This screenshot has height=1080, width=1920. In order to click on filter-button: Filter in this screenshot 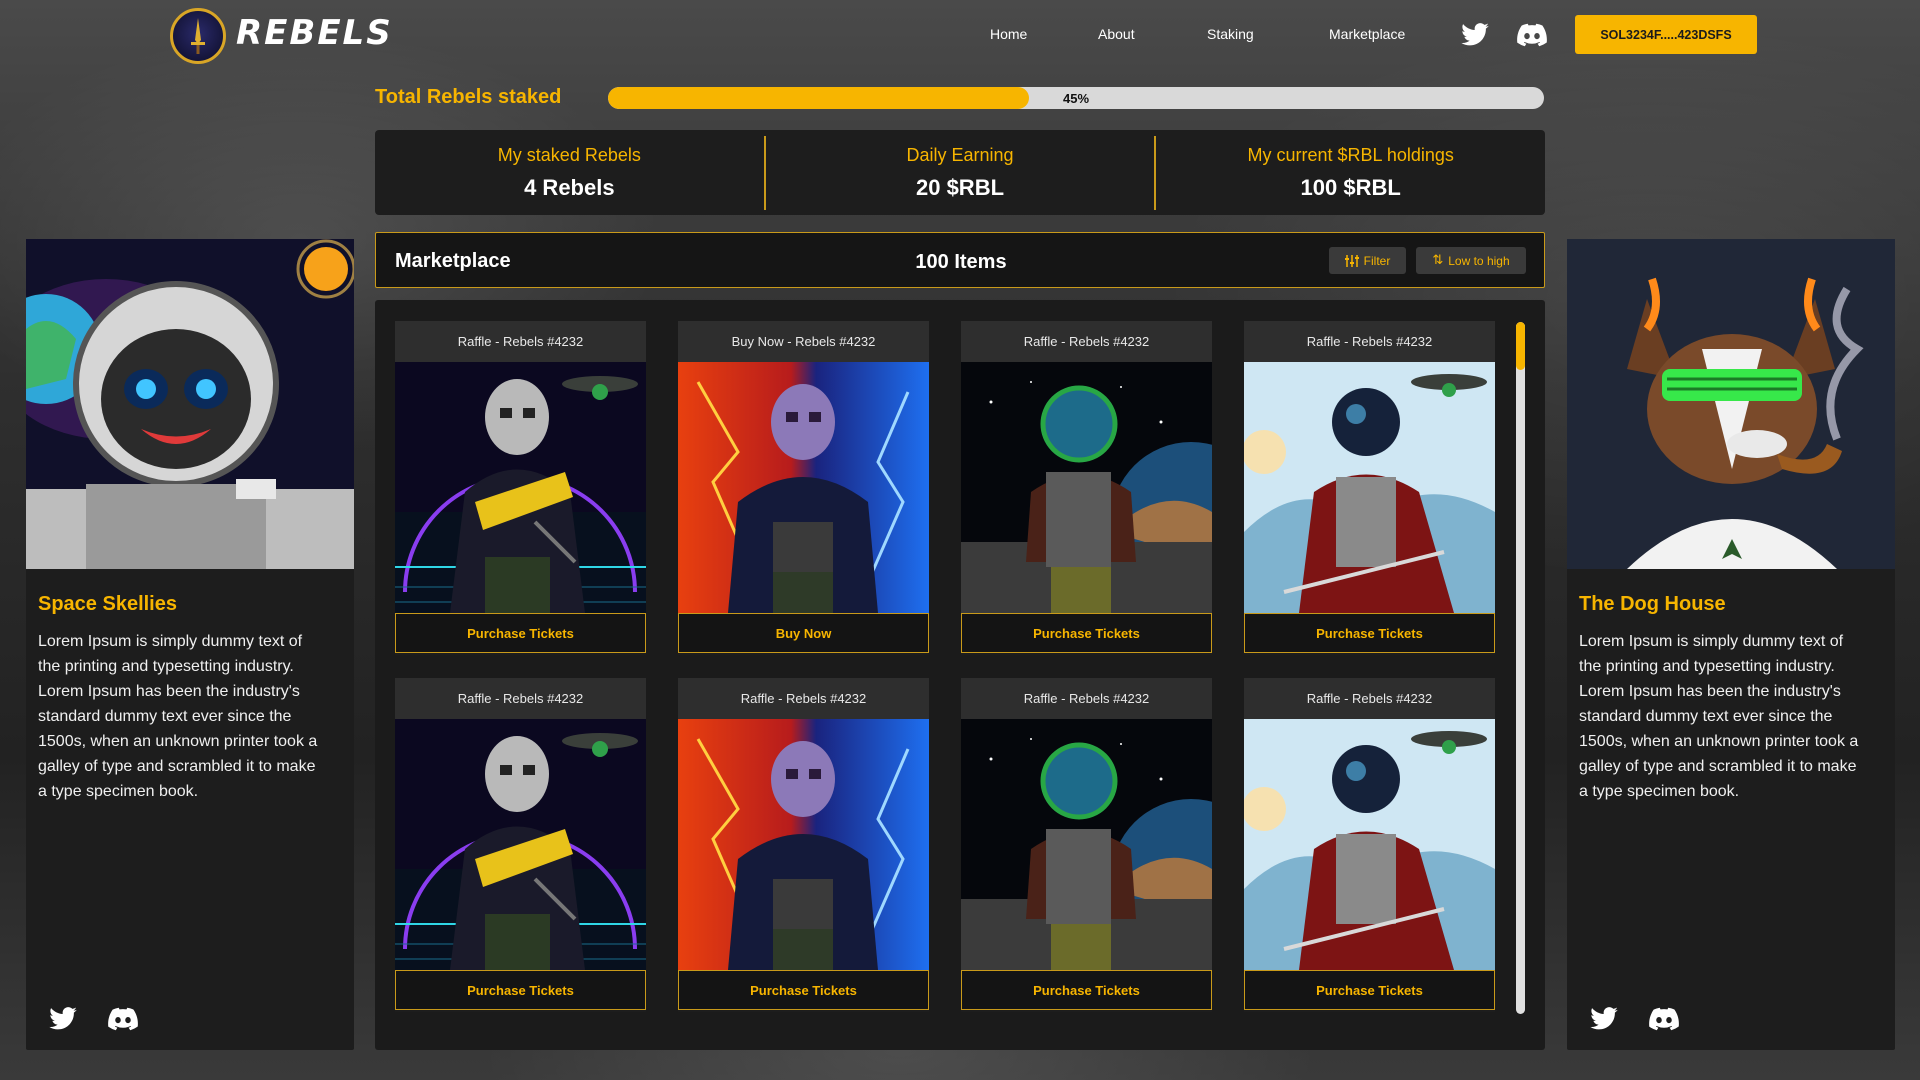, I will do `click(1367, 260)`.